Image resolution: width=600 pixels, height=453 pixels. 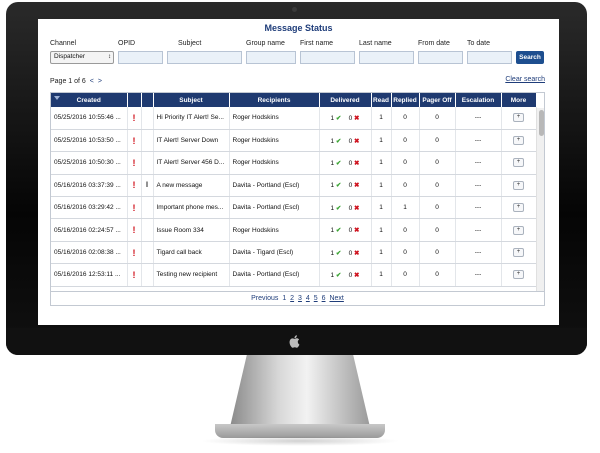 What do you see at coordinates (440, 57) in the screenshot?
I see `from-date-input` at bounding box center [440, 57].